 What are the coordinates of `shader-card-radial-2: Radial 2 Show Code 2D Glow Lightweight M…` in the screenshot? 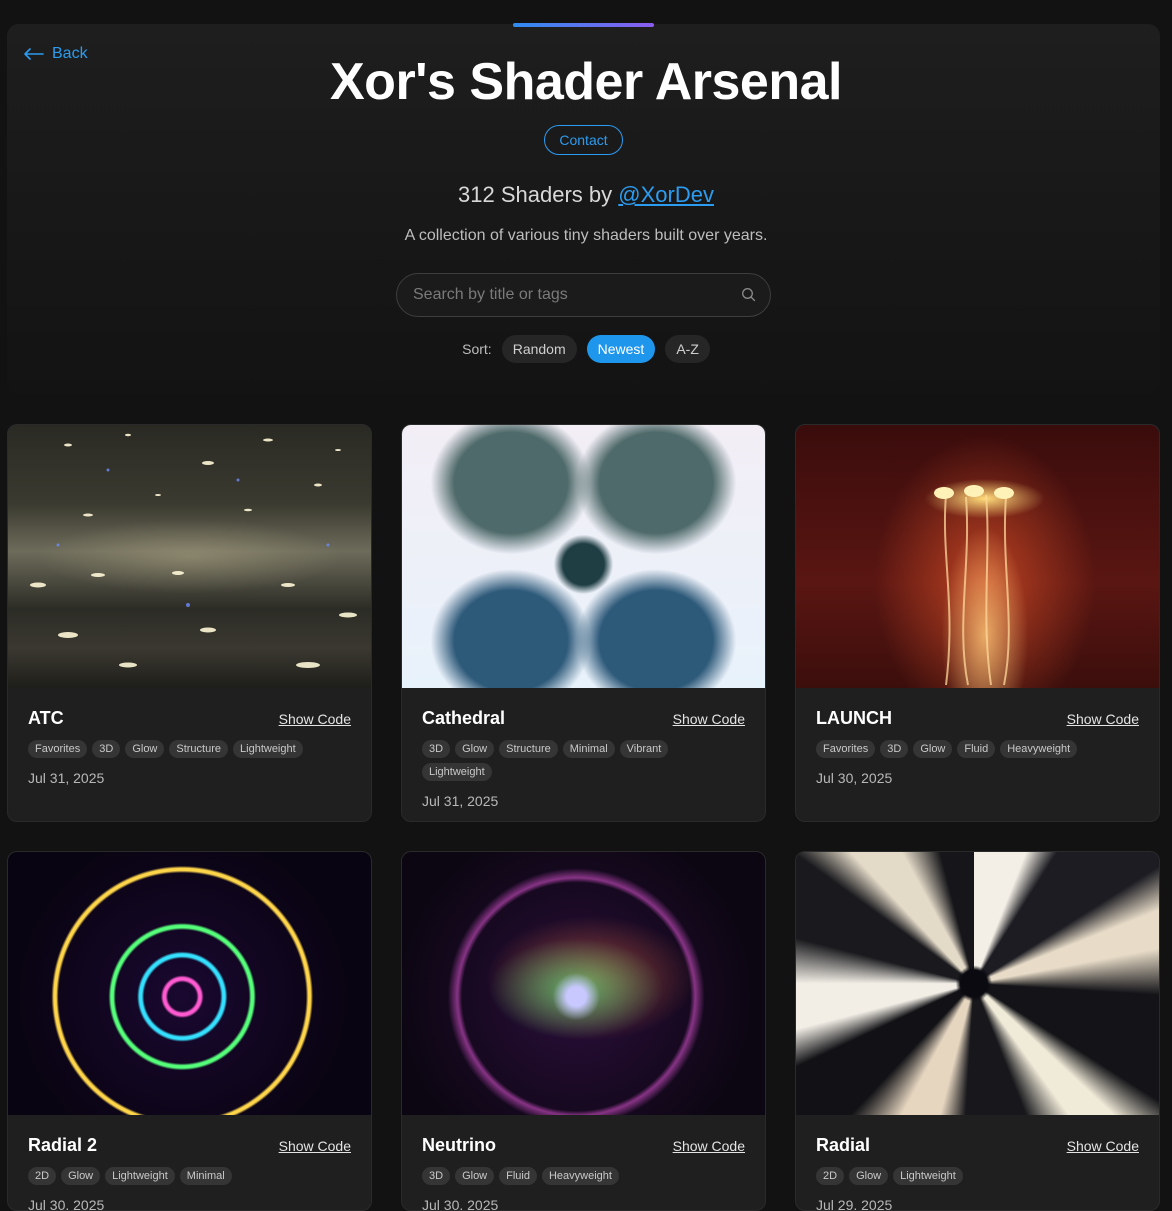 It's located at (189, 1031).